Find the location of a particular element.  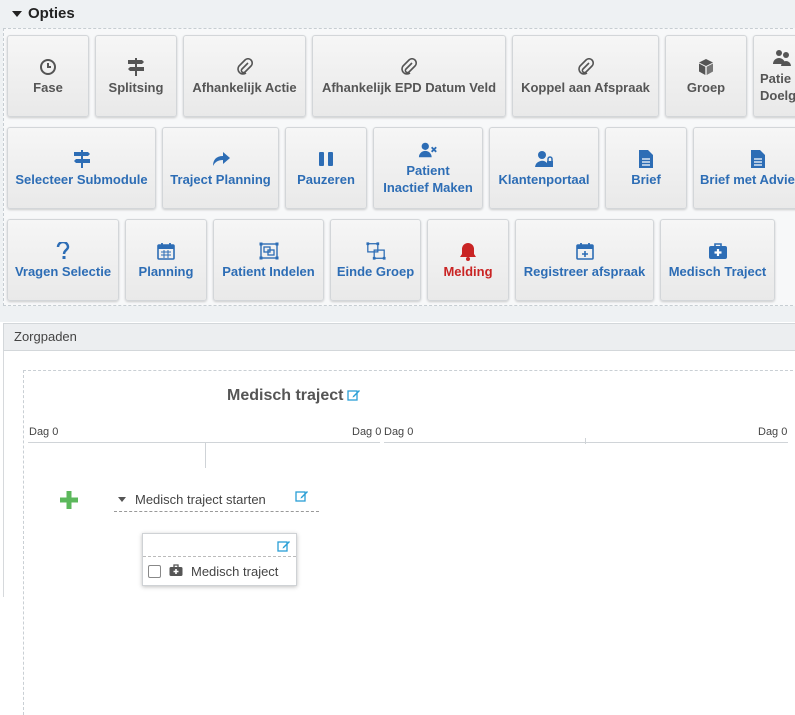

medisch-traject-button: Medisch Traject is located at coordinates (717, 260).